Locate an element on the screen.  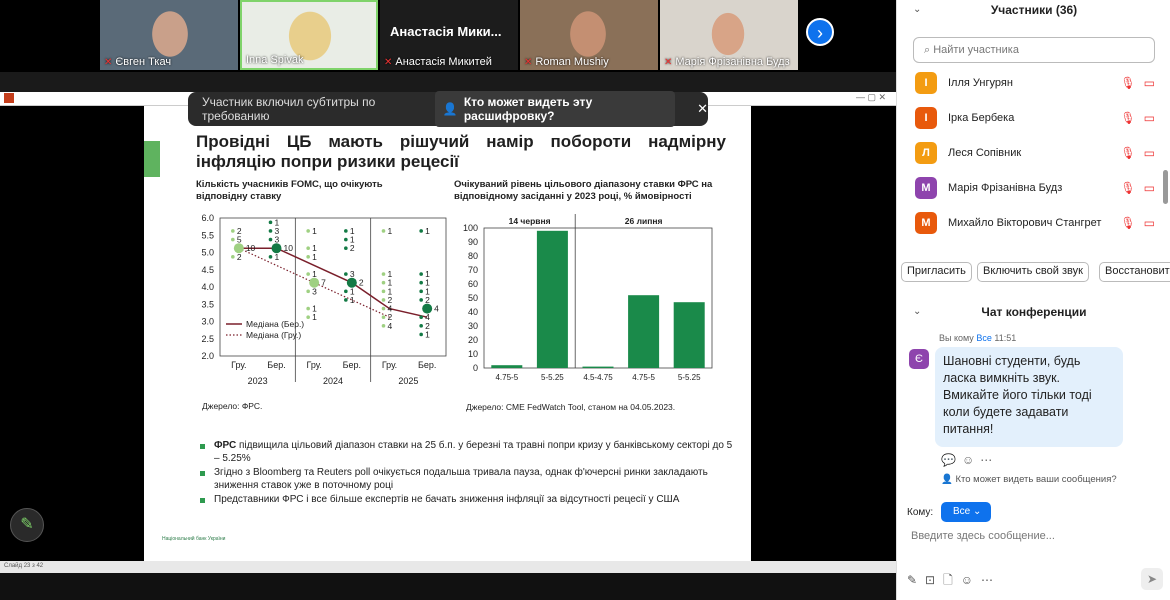
y-tick-label: 3.5 is located at coordinates (207, 304).